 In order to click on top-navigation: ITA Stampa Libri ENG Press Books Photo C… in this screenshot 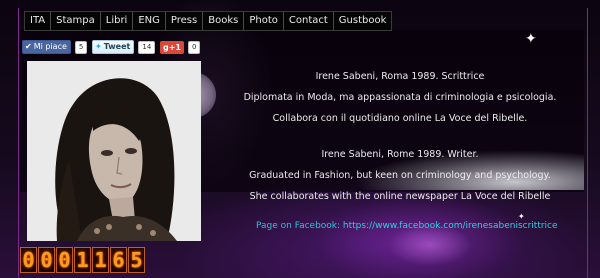, I will do `click(208, 21)`.